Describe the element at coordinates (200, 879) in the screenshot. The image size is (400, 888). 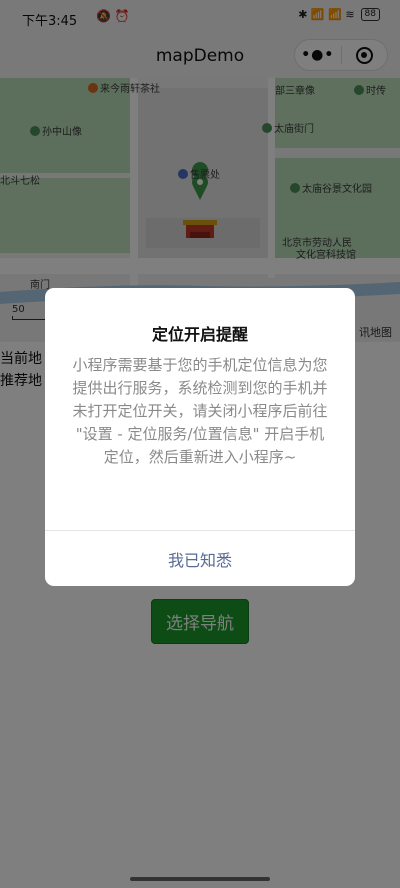
I see `home-indicator` at that location.